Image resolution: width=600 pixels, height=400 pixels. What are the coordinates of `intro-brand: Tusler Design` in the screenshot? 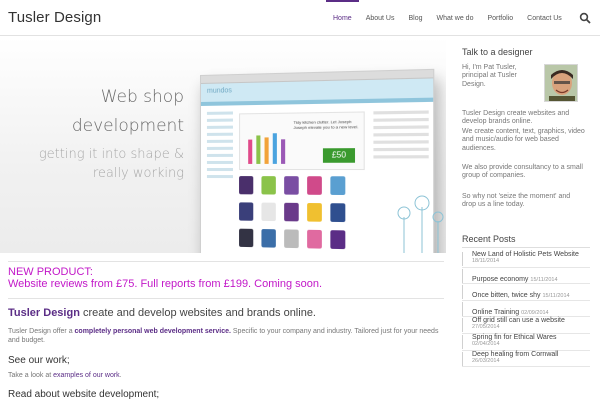 It's located at (44, 313).